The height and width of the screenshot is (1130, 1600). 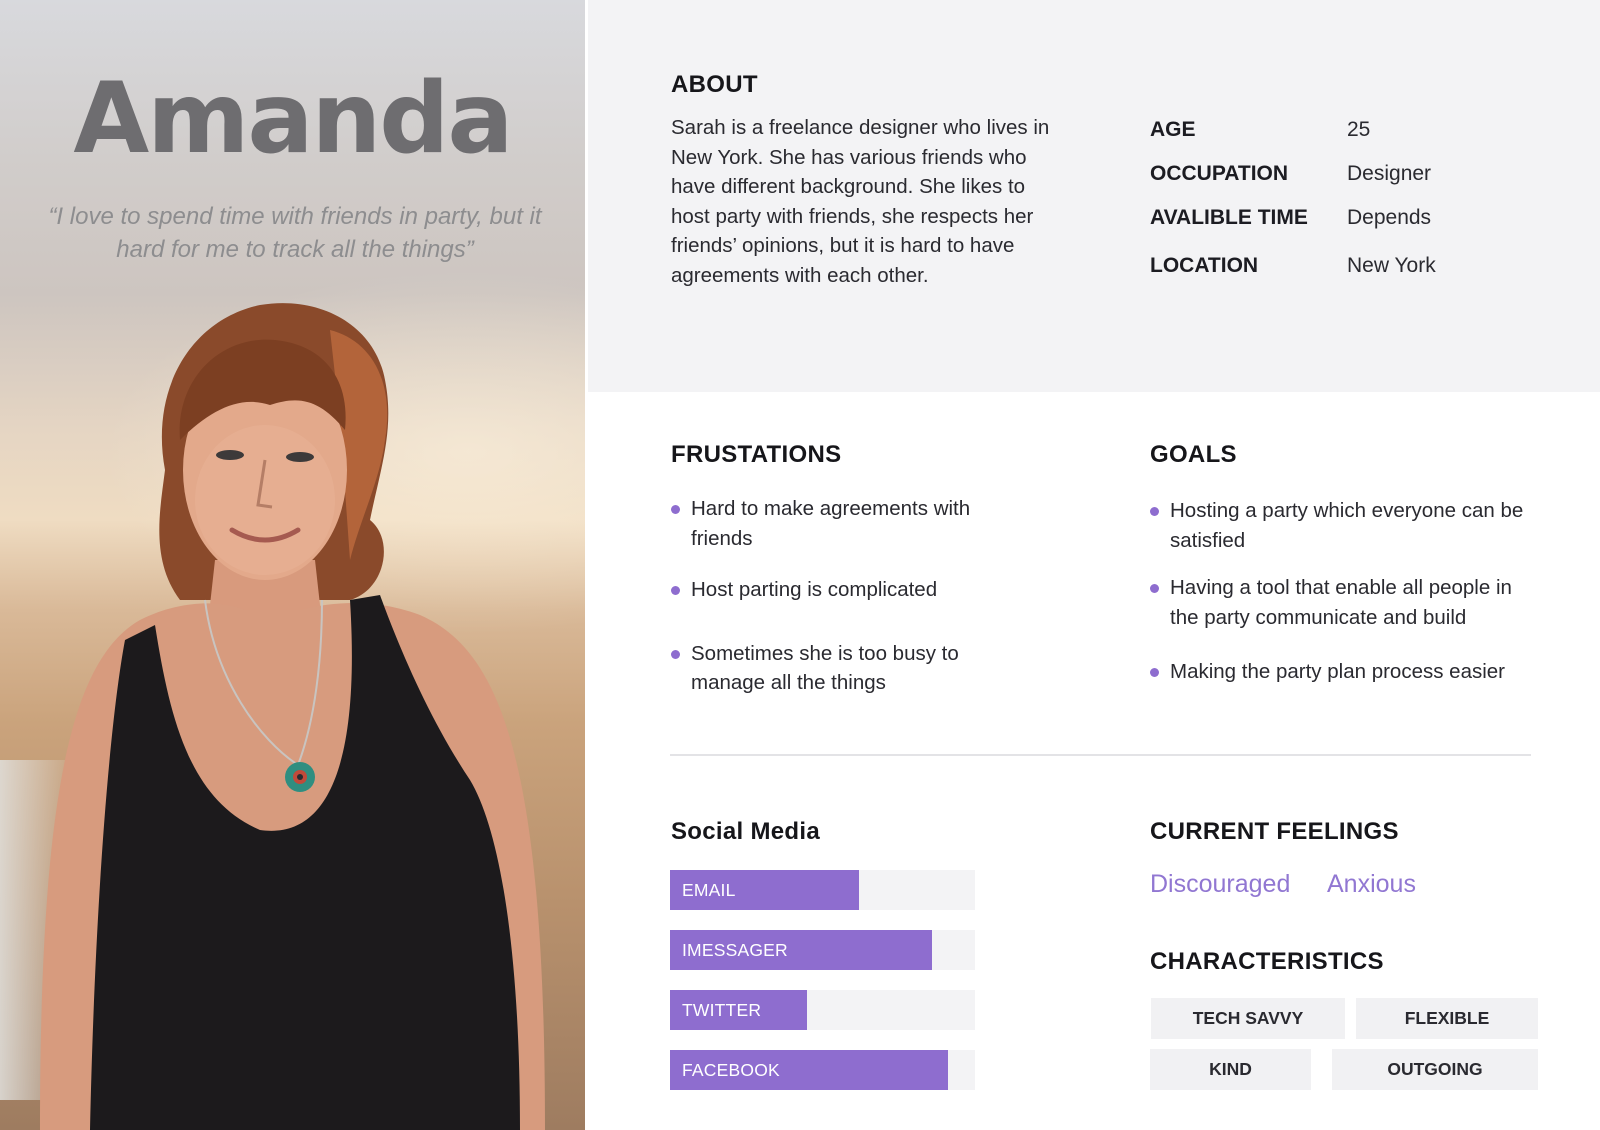 I want to click on fact-key: LOCATION, so click(x=1204, y=265).